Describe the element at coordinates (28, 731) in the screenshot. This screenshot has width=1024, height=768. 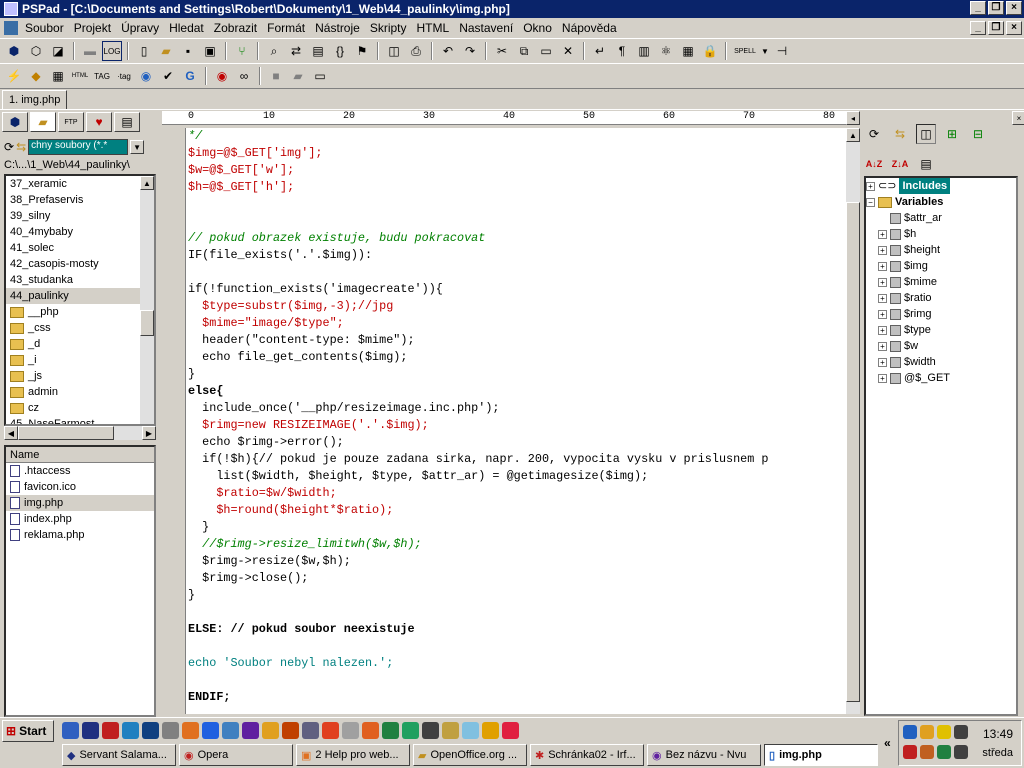
I see `start-button: ⊞ Start` at that location.